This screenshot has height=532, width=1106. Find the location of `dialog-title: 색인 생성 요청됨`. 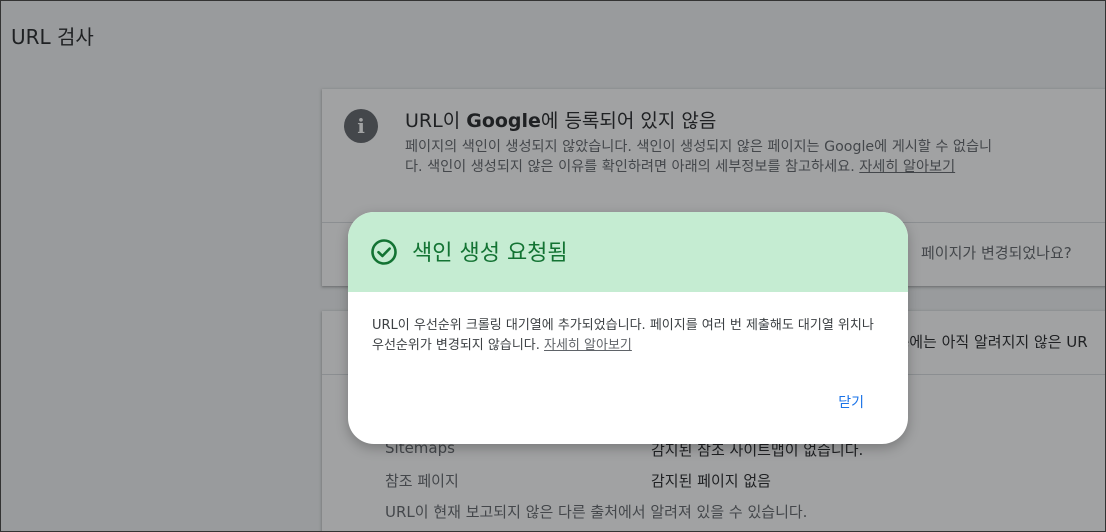

dialog-title: 색인 생성 요청됨 is located at coordinates (490, 253).